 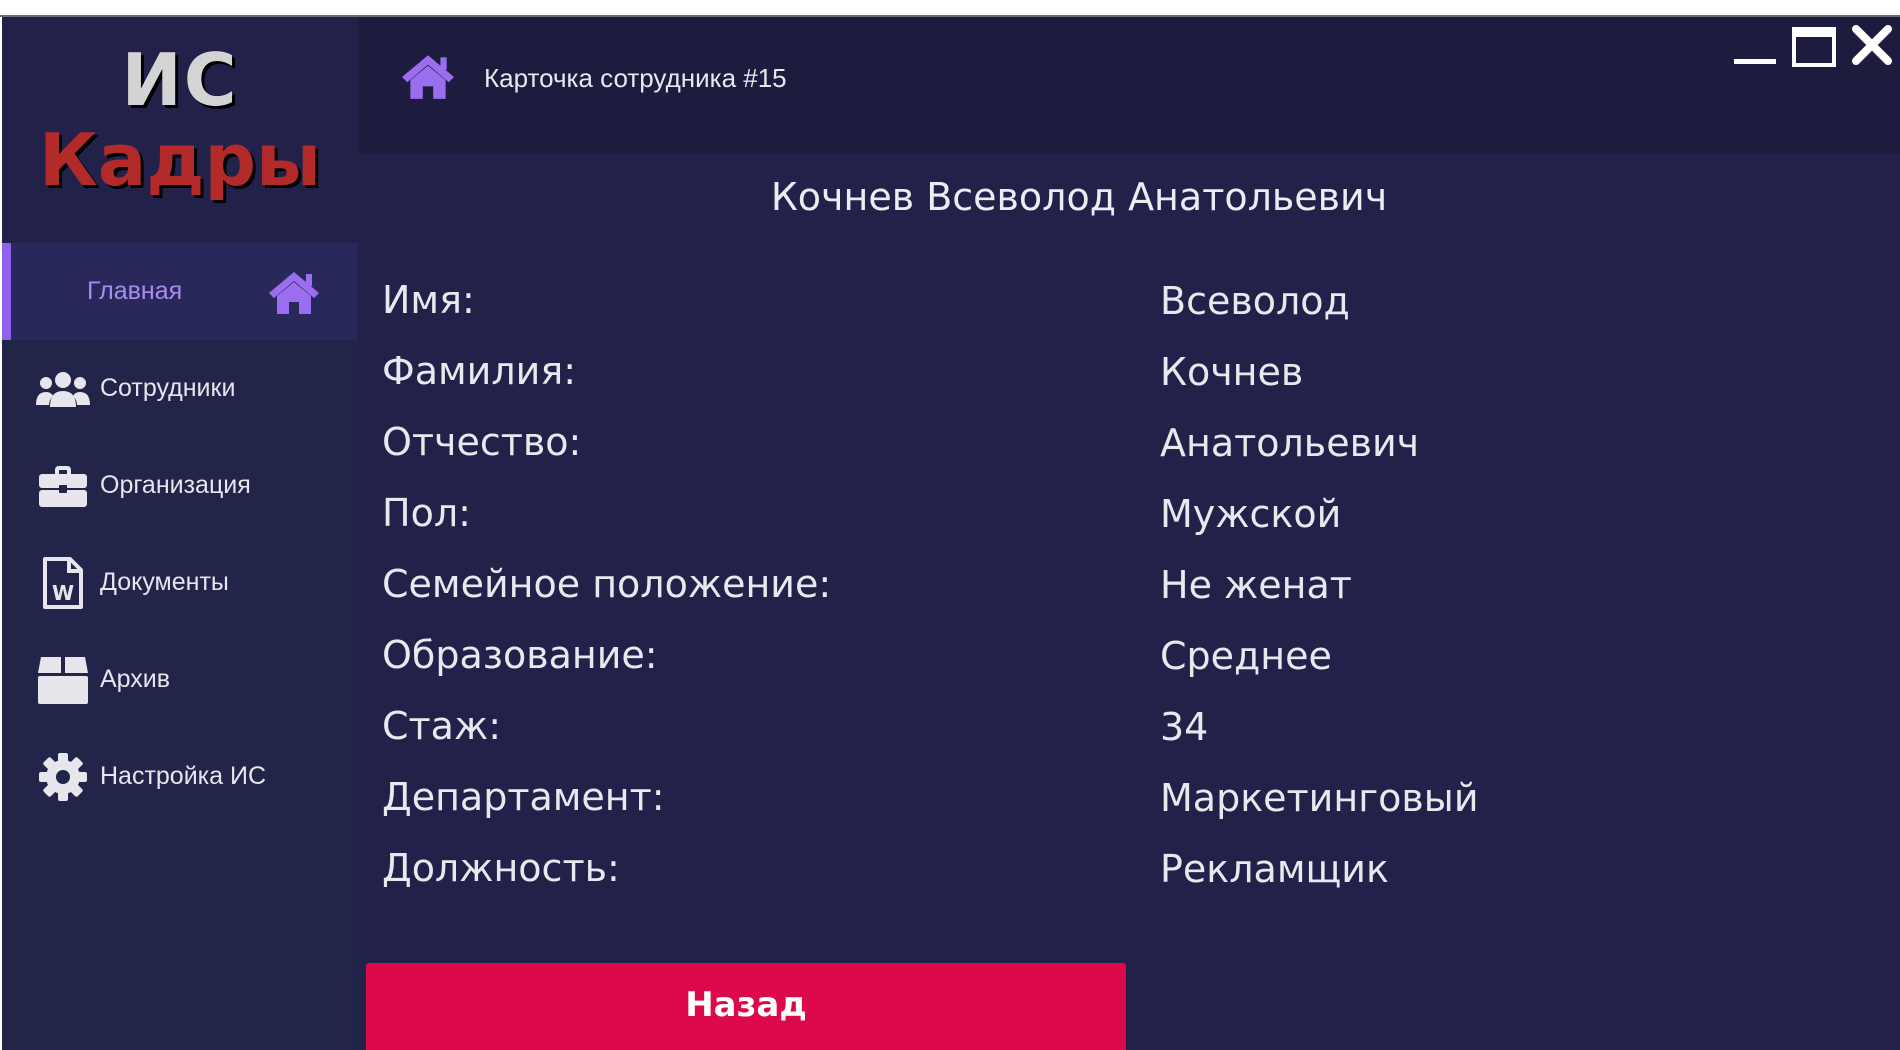 I want to click on field-position: Должность: Рекламщик, so click(x=1132, y=881).